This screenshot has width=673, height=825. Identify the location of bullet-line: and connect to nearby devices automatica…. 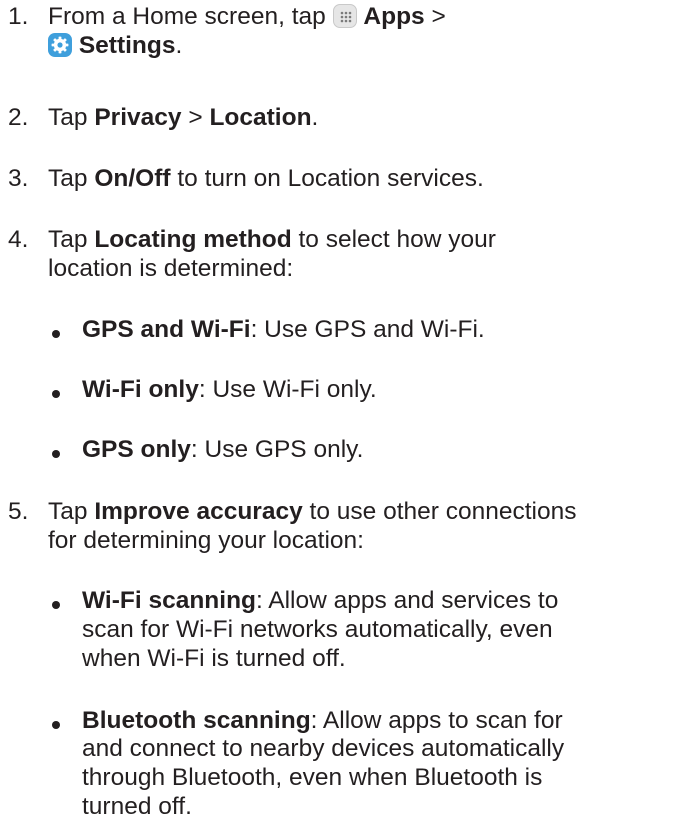
(323, 749).